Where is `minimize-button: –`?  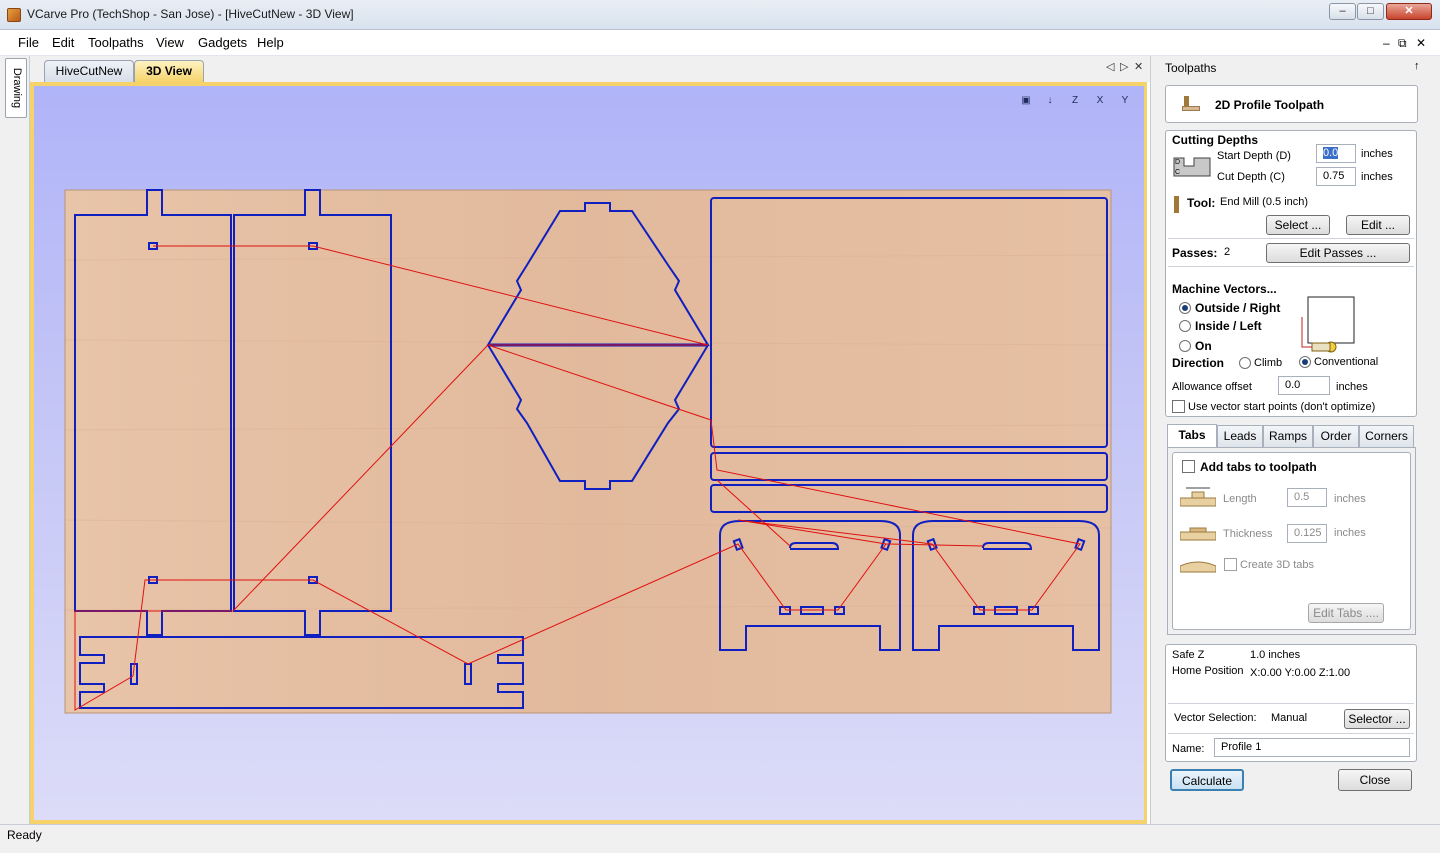
minimize-button: – is located at coordinates (1342, 11).